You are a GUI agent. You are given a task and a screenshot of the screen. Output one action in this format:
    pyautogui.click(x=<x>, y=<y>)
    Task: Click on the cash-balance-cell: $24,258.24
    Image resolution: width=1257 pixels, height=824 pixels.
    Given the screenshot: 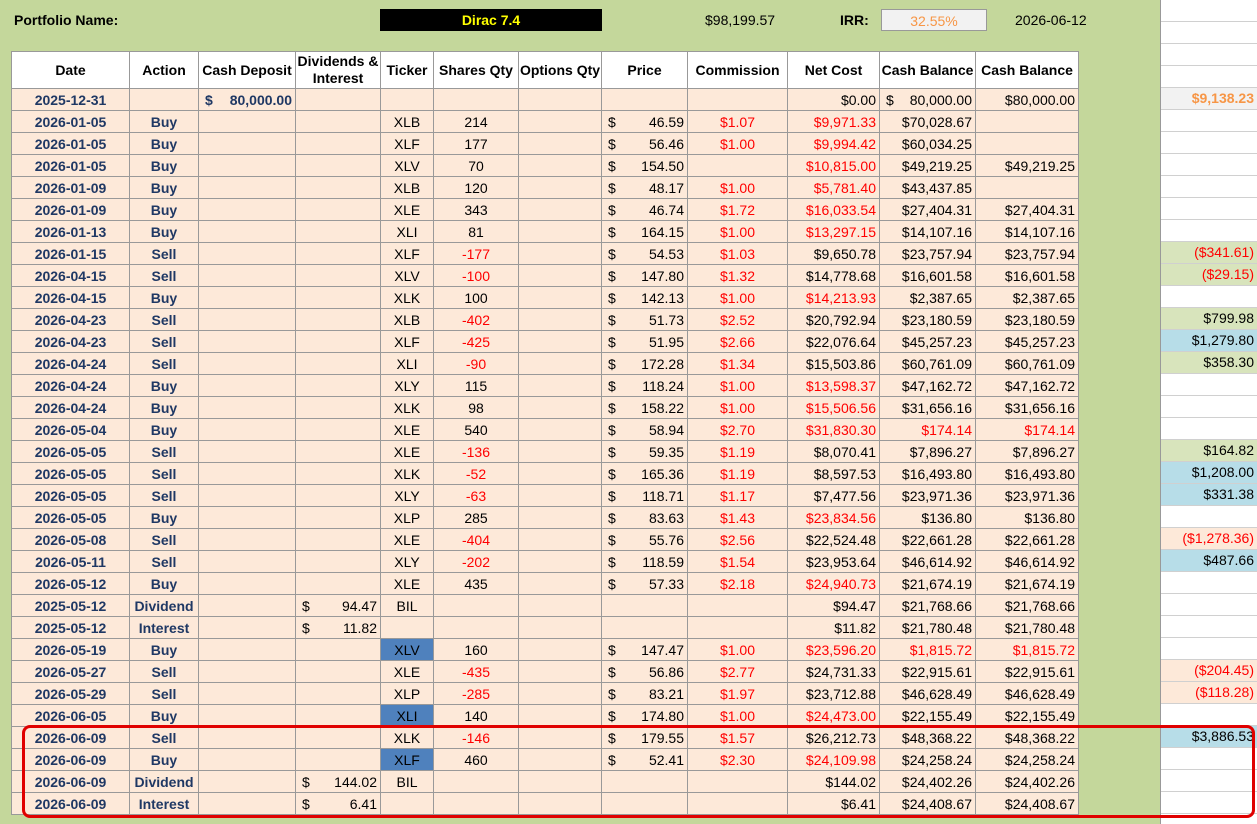 What is the action you would take?
    pyautogui.click(x=927, y=759)
    